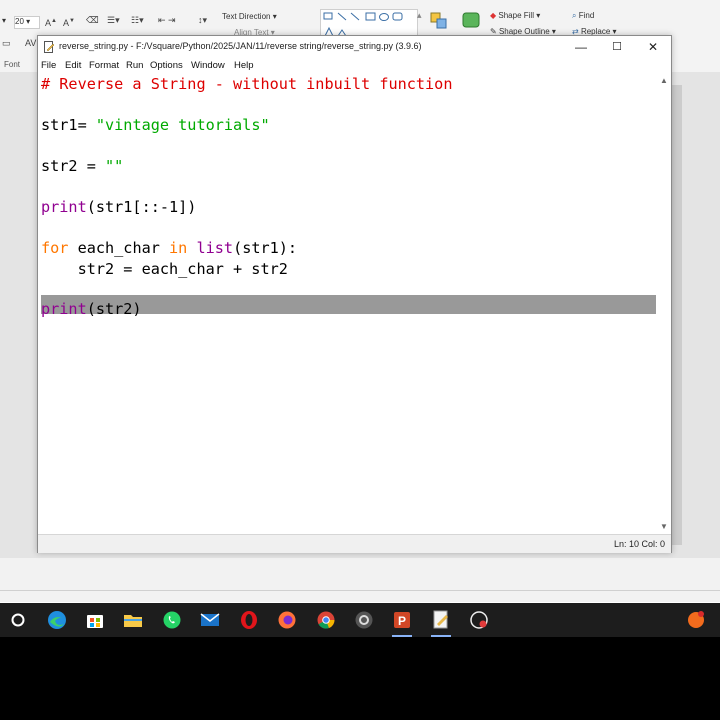 The height and width of the screenshot is (720, 720). What do you see at coordinates (653, 47) in the screenshot?
I see `close-button: ✕` at bounding box center [653, 47].